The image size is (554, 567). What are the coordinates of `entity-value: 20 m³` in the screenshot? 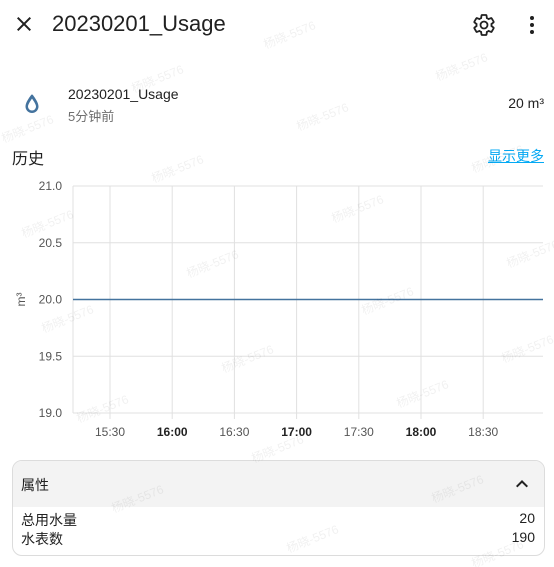 It's located at (526, 103).